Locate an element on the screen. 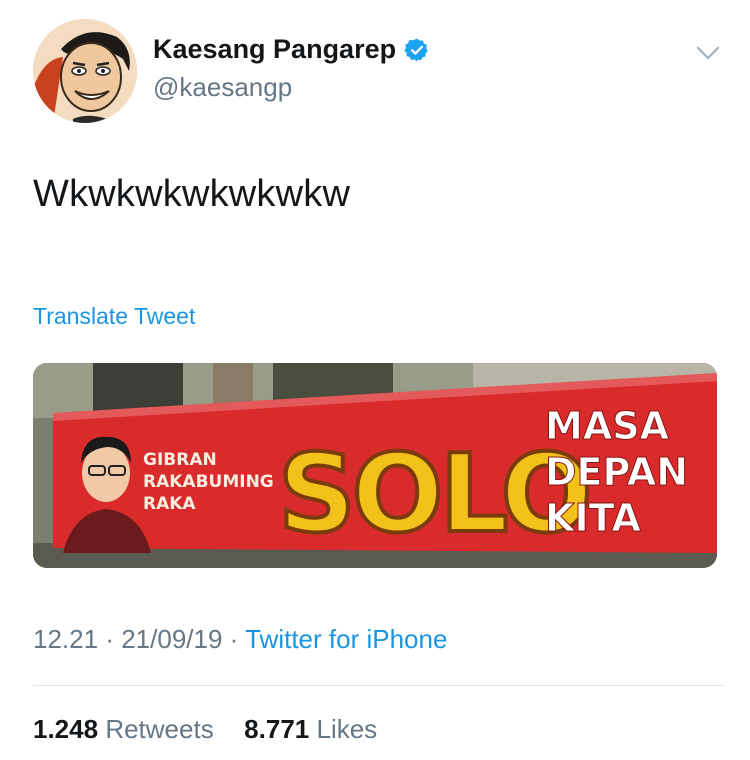  avatar-caricature is located at coordinates (85, 71).